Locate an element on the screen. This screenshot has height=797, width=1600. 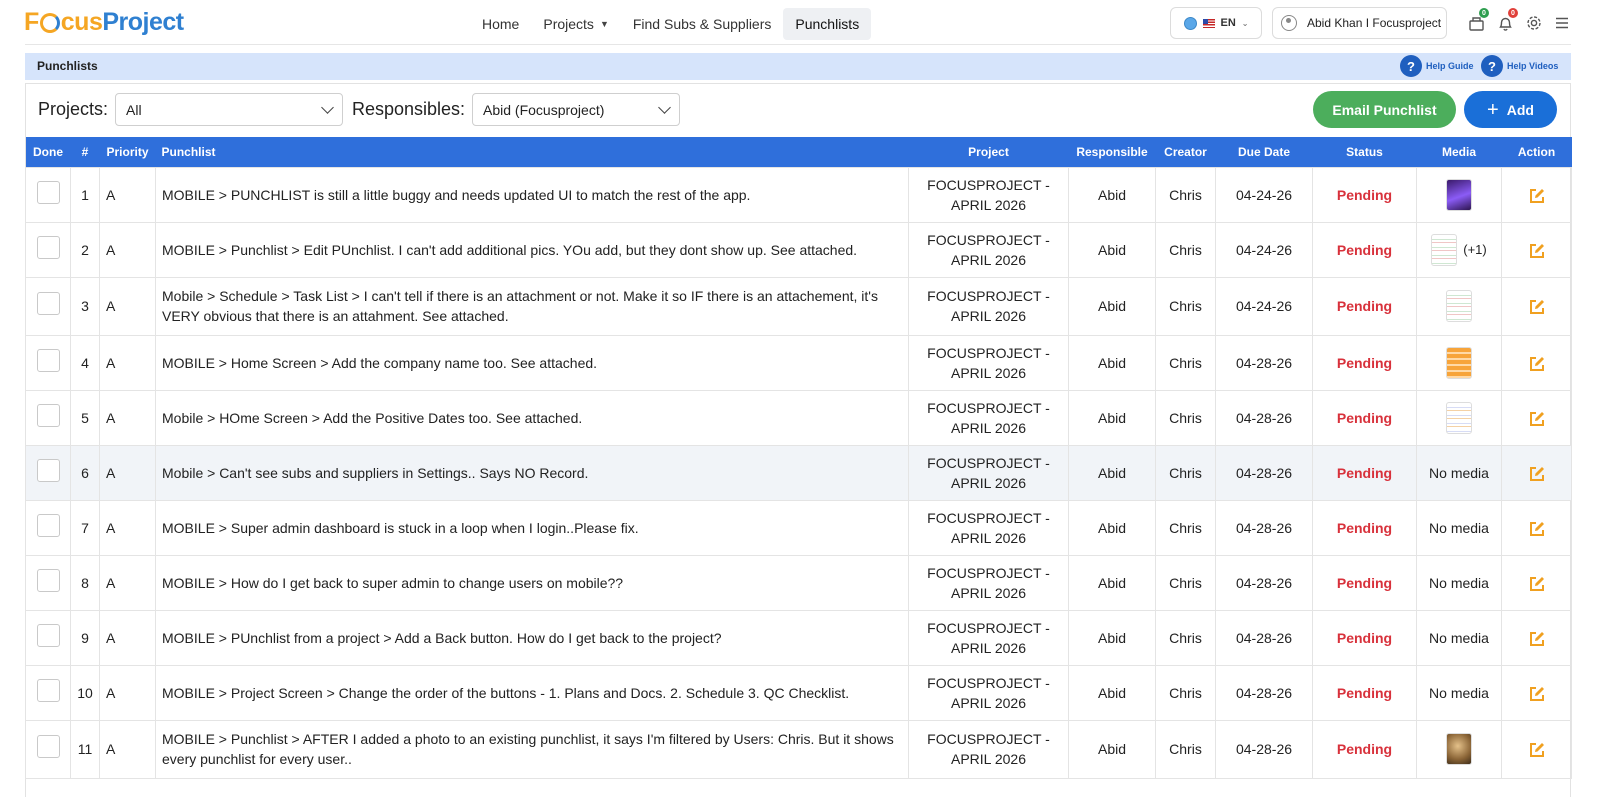
responsibles-filter-select: Abid (Focusproject) is located at coordinates (576, 109).